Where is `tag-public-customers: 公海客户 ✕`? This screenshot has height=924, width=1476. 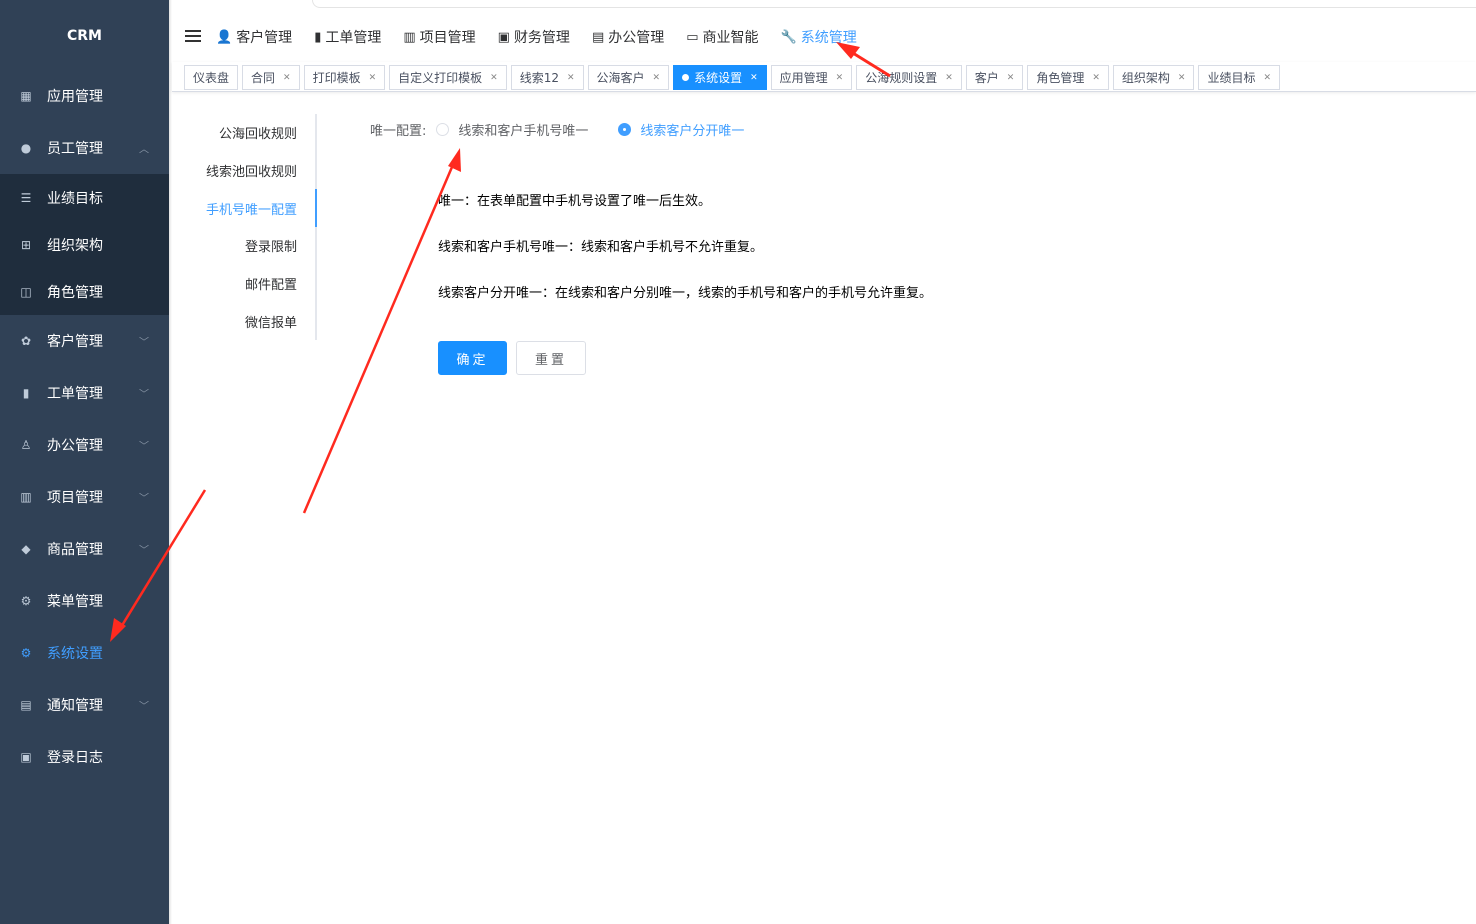 tag-public-customers: 公海客户 ✕ is located at coordinates (628, 77).